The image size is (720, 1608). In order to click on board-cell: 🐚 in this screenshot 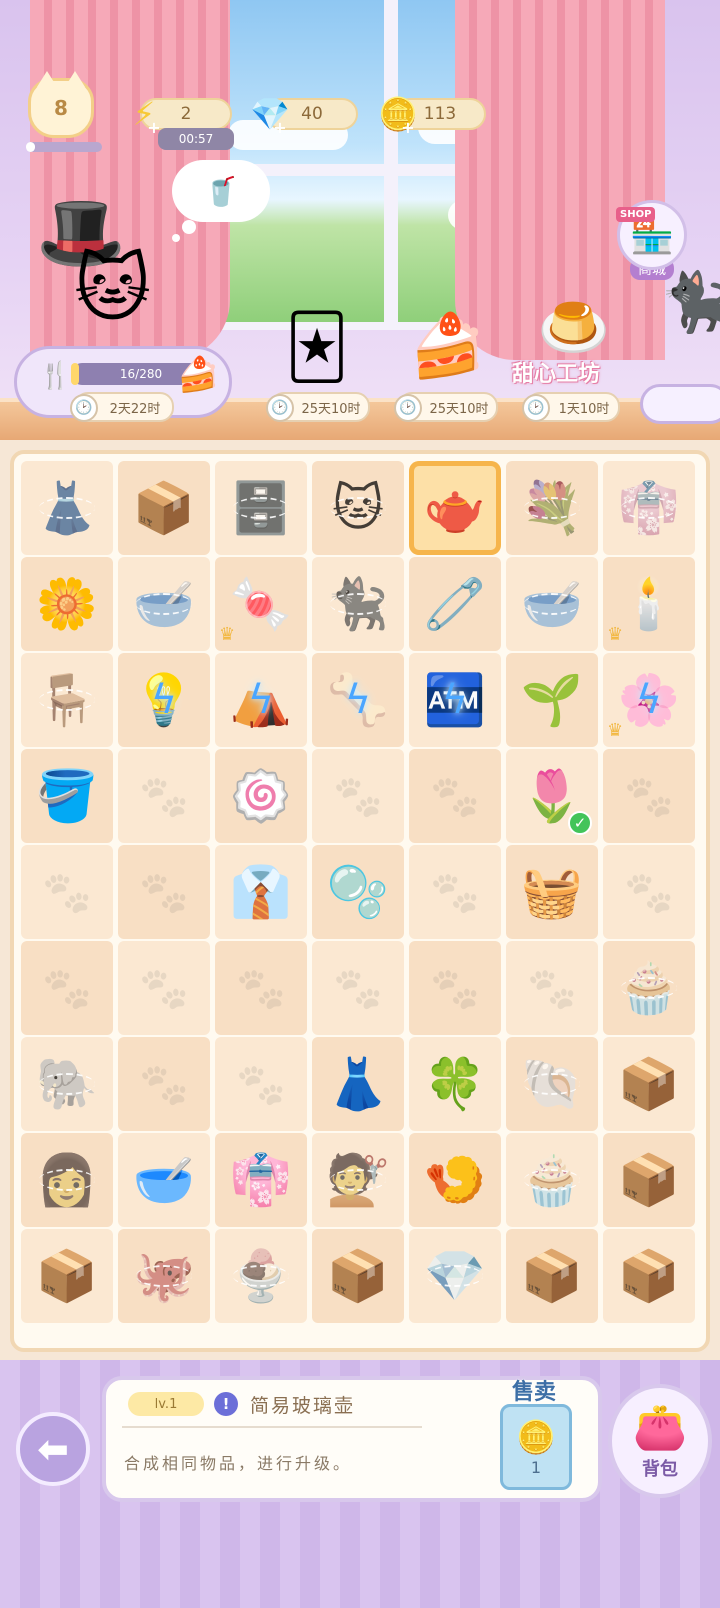, I will do `click(552, 1084)`.